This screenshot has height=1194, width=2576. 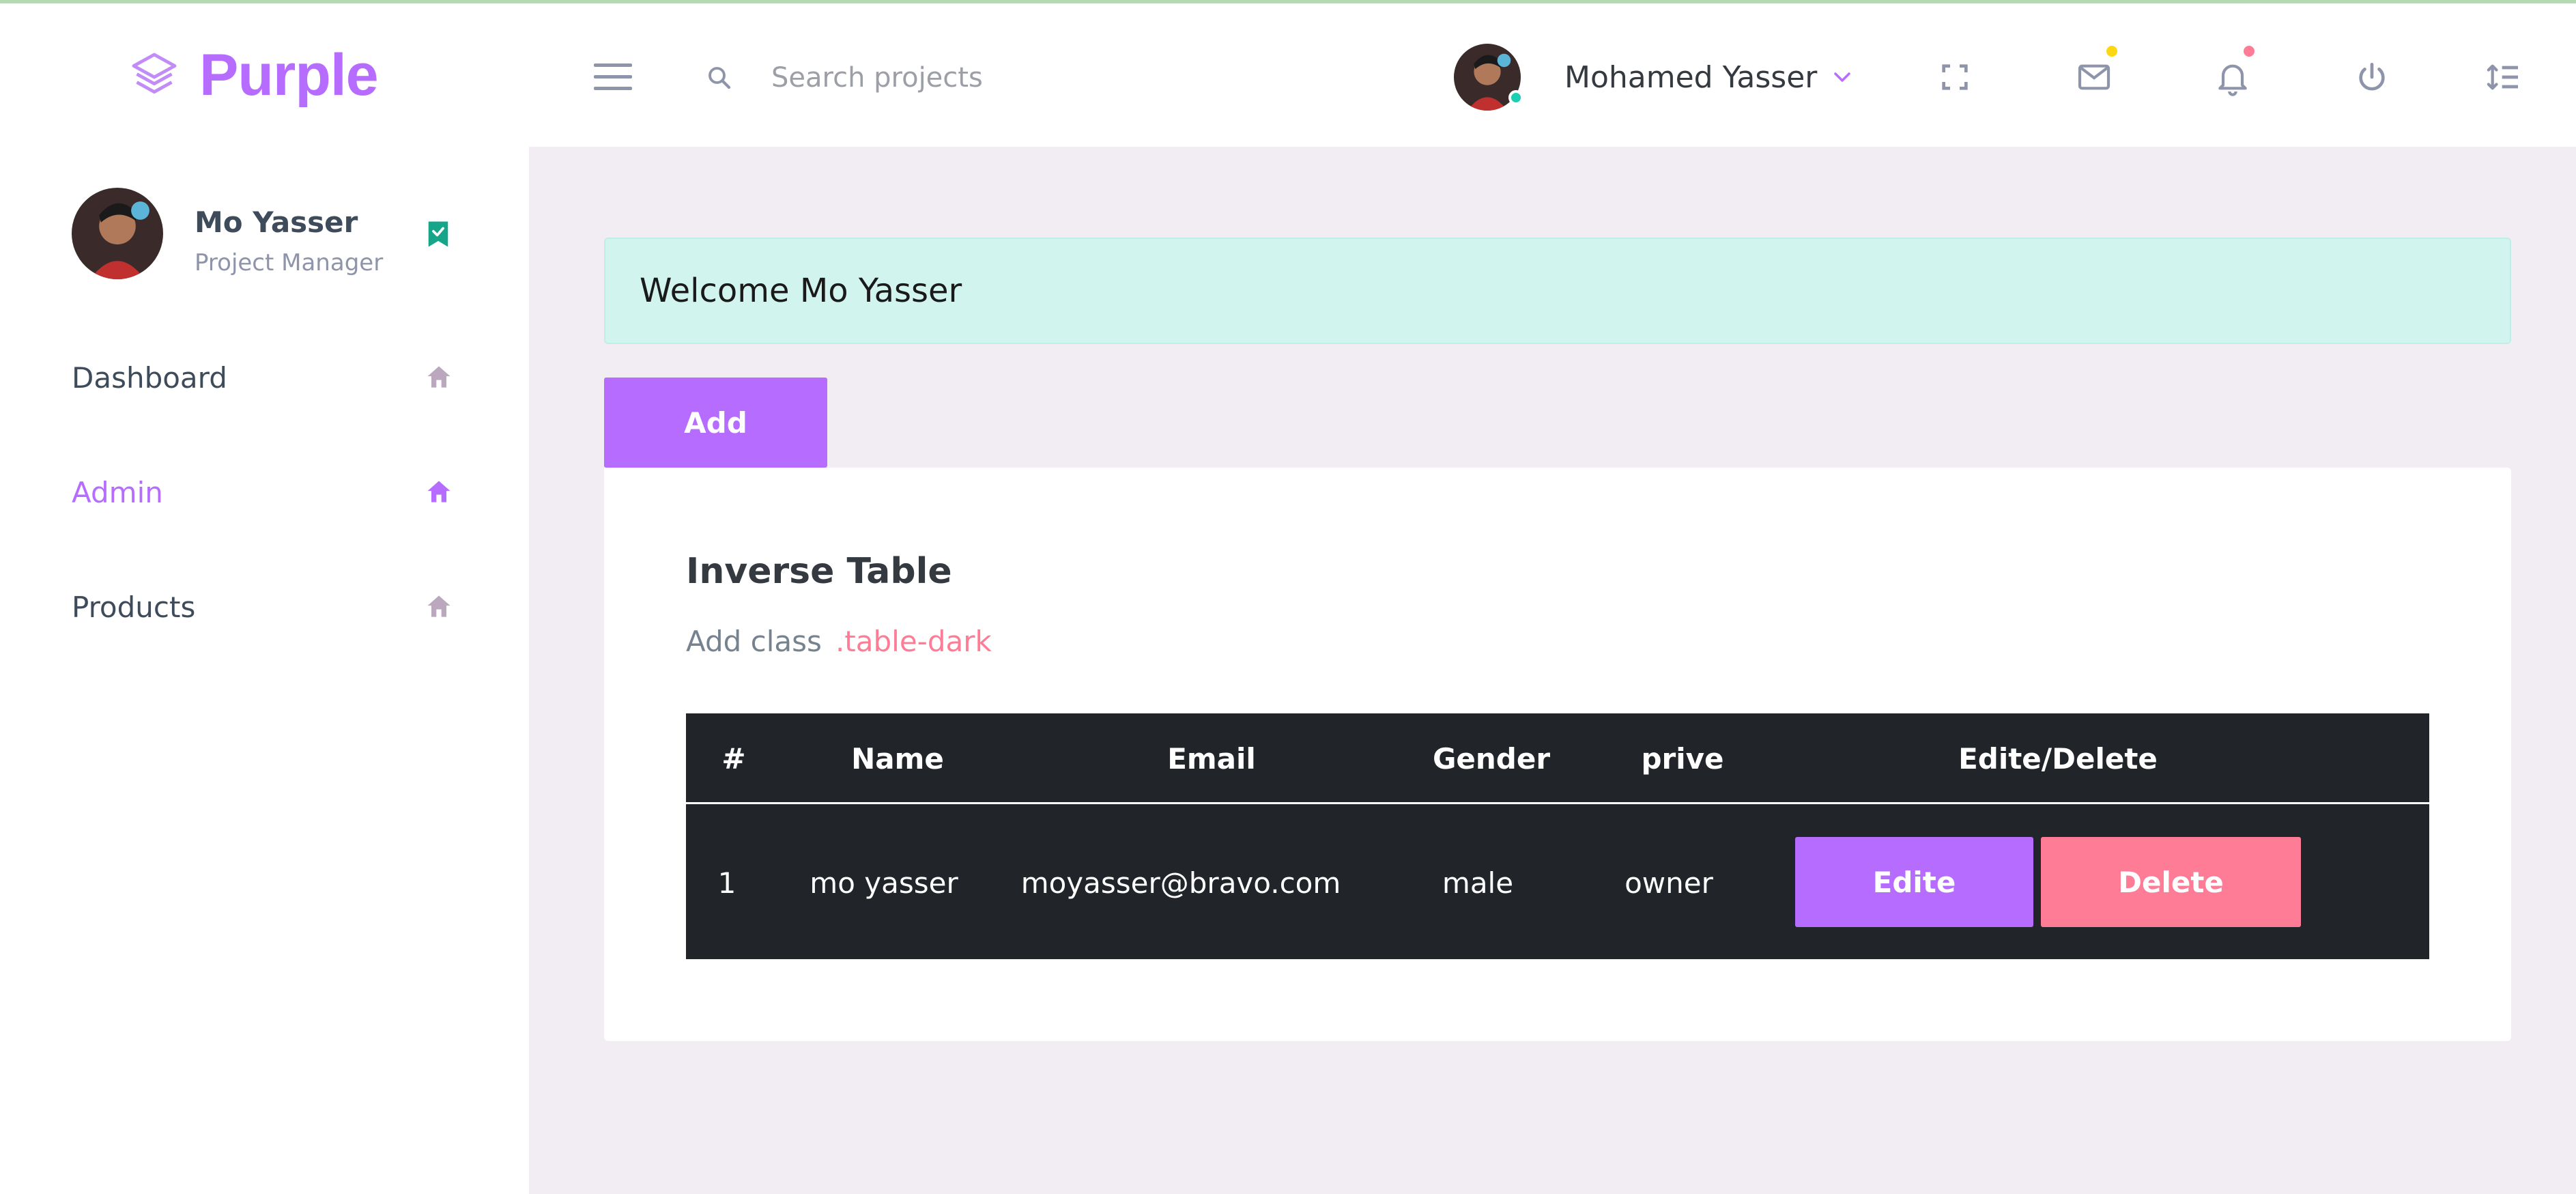 I want to click on bell-icon, so click(x=2232, y=80).